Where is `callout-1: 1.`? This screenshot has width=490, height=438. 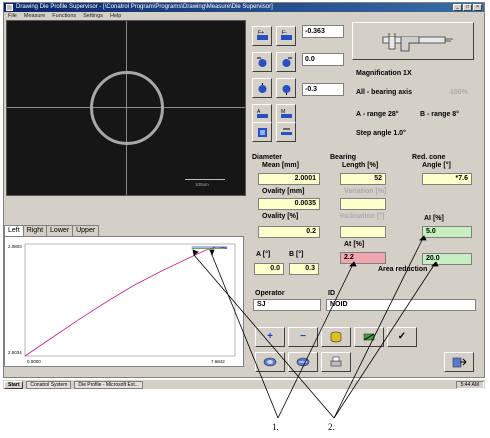 callout-1: 1. is located at coordinates (275, 427).